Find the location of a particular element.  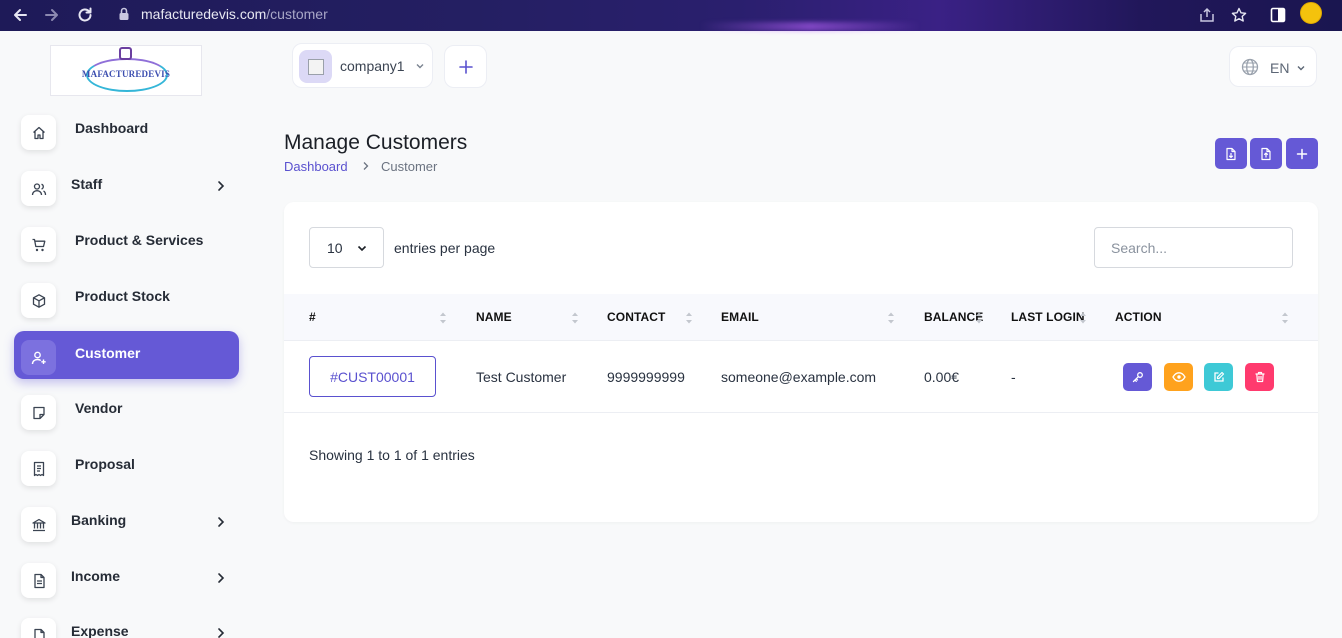

sidebar-item-product-stock: Product Stock is located at coordinates (126, 298).